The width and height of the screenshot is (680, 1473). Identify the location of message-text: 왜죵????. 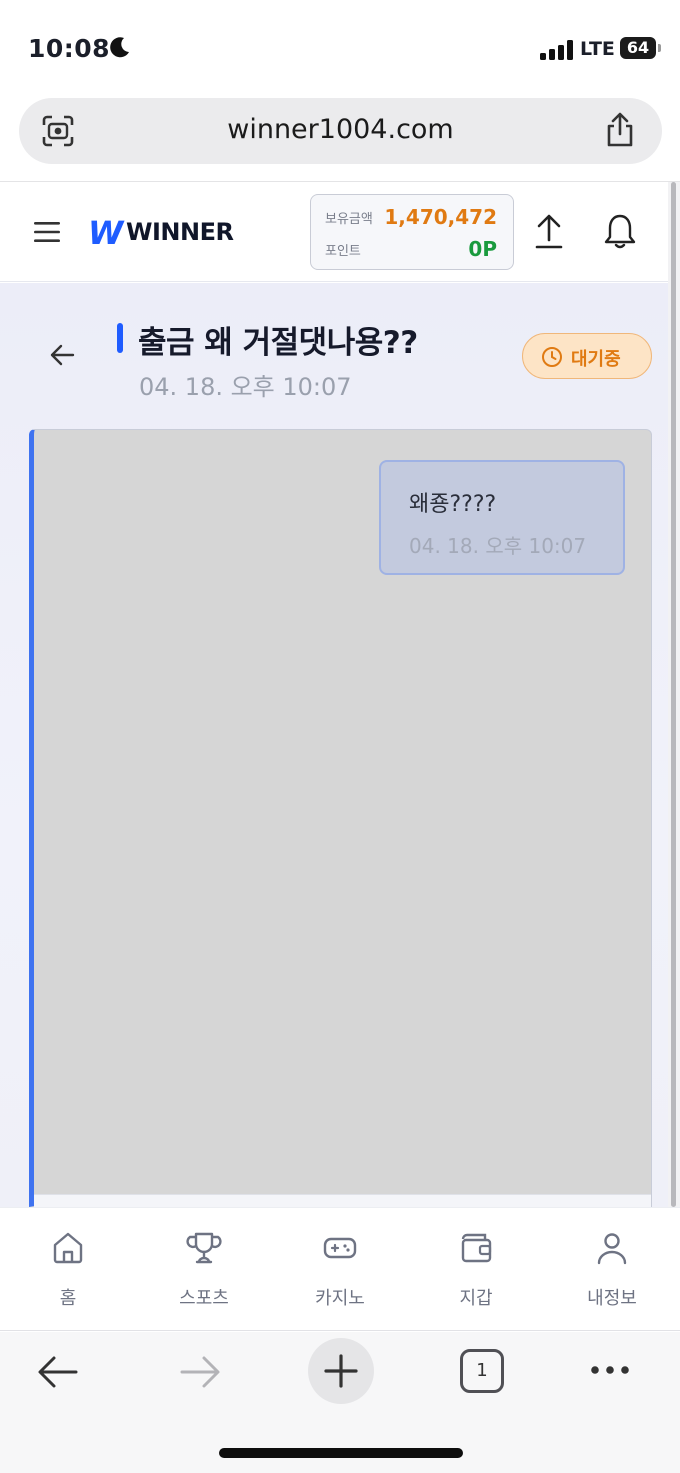
(453, 504).